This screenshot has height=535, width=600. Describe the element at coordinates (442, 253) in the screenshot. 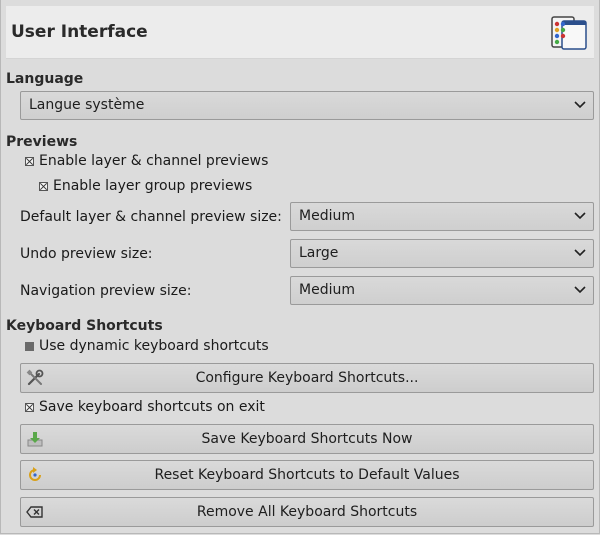

I see `undo-preview-size-select: Large` at that location.